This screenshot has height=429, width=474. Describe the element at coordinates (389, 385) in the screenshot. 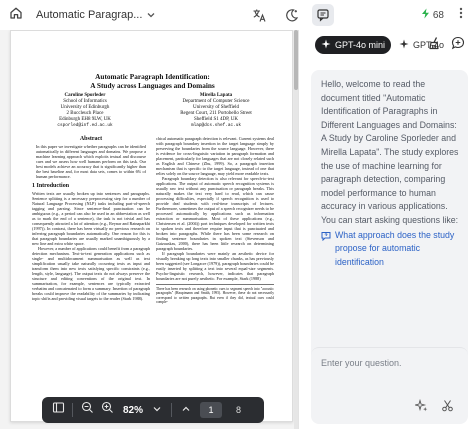

I see `chat-input-area` at that location.